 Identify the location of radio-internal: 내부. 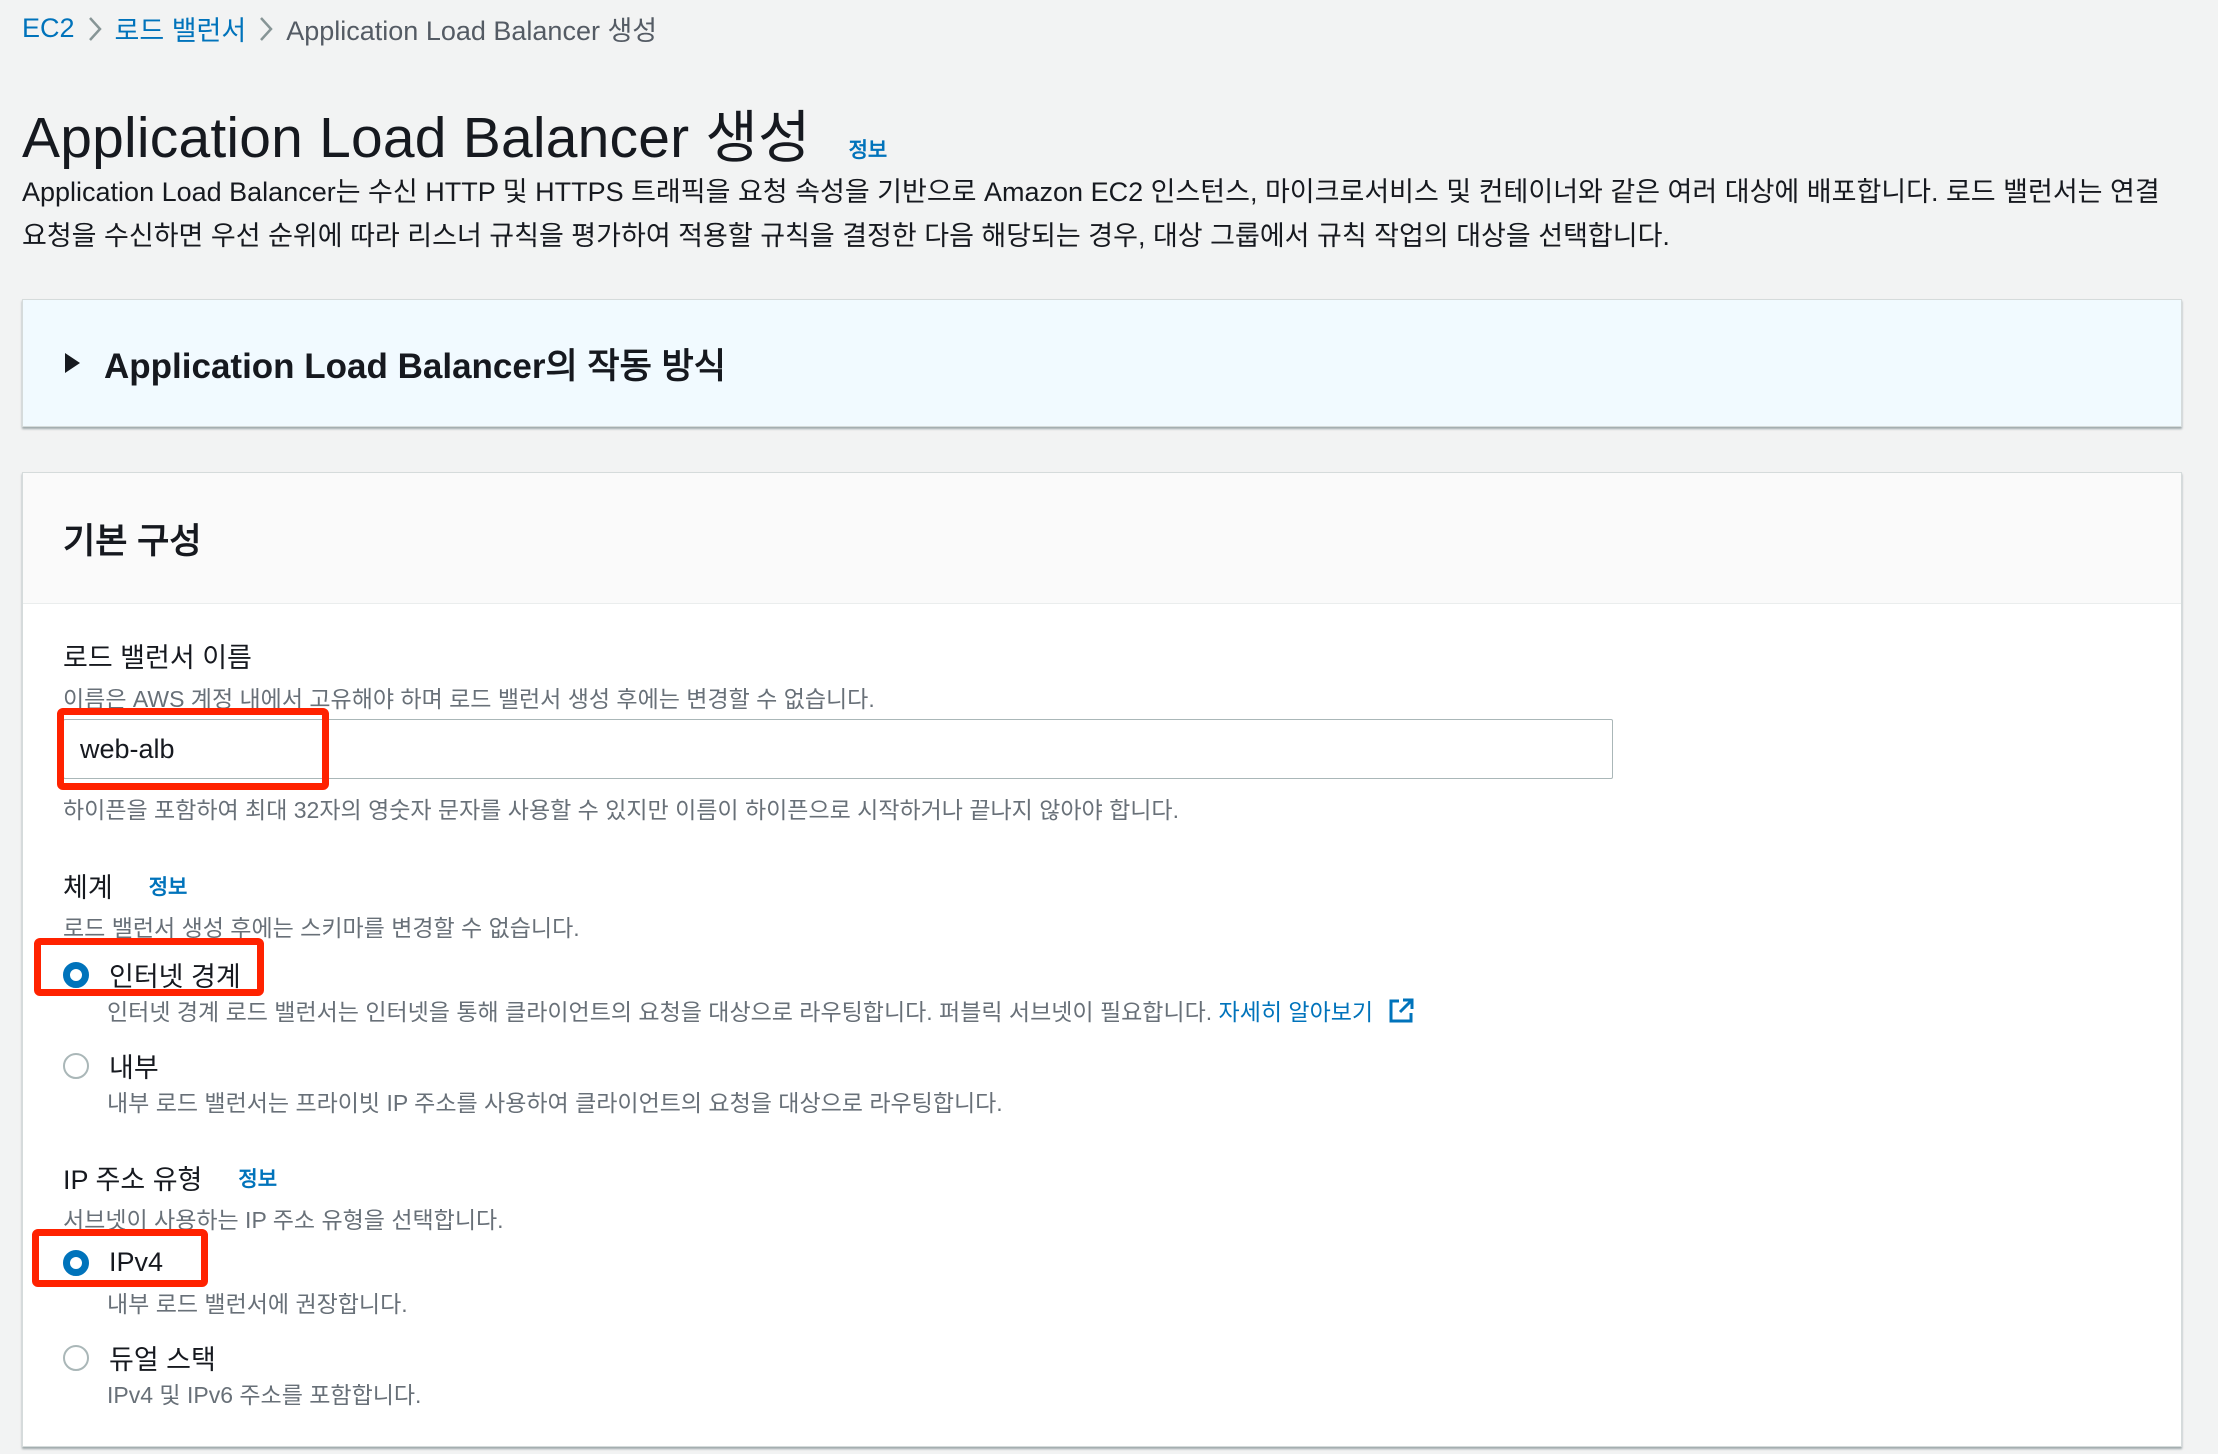
(111, 1065).